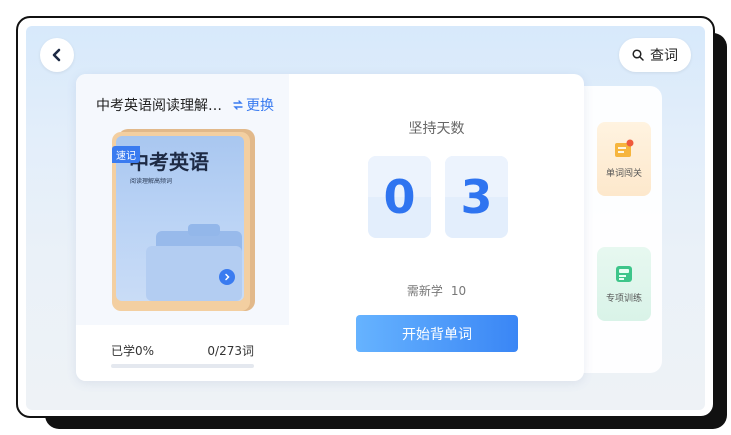  What do you see at coordinates (664, 56) in the screenshot?
I see `lookup-word-label: 查词` at bounding box center [664, 56].